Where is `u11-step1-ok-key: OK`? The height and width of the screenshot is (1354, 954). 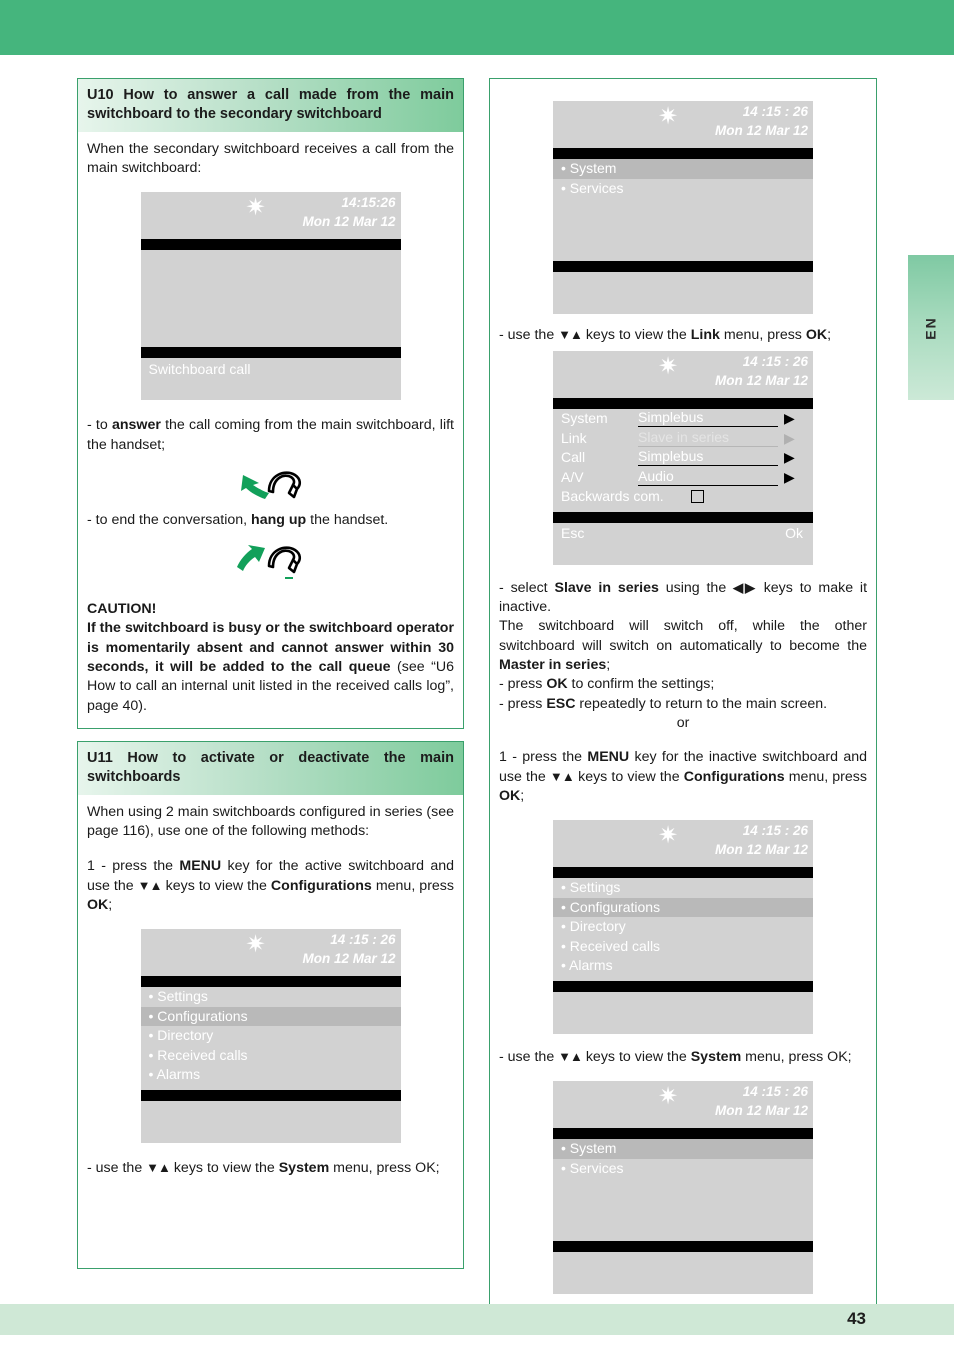 u11-step1-ok-key: OK is located at coordinates (98, 904).